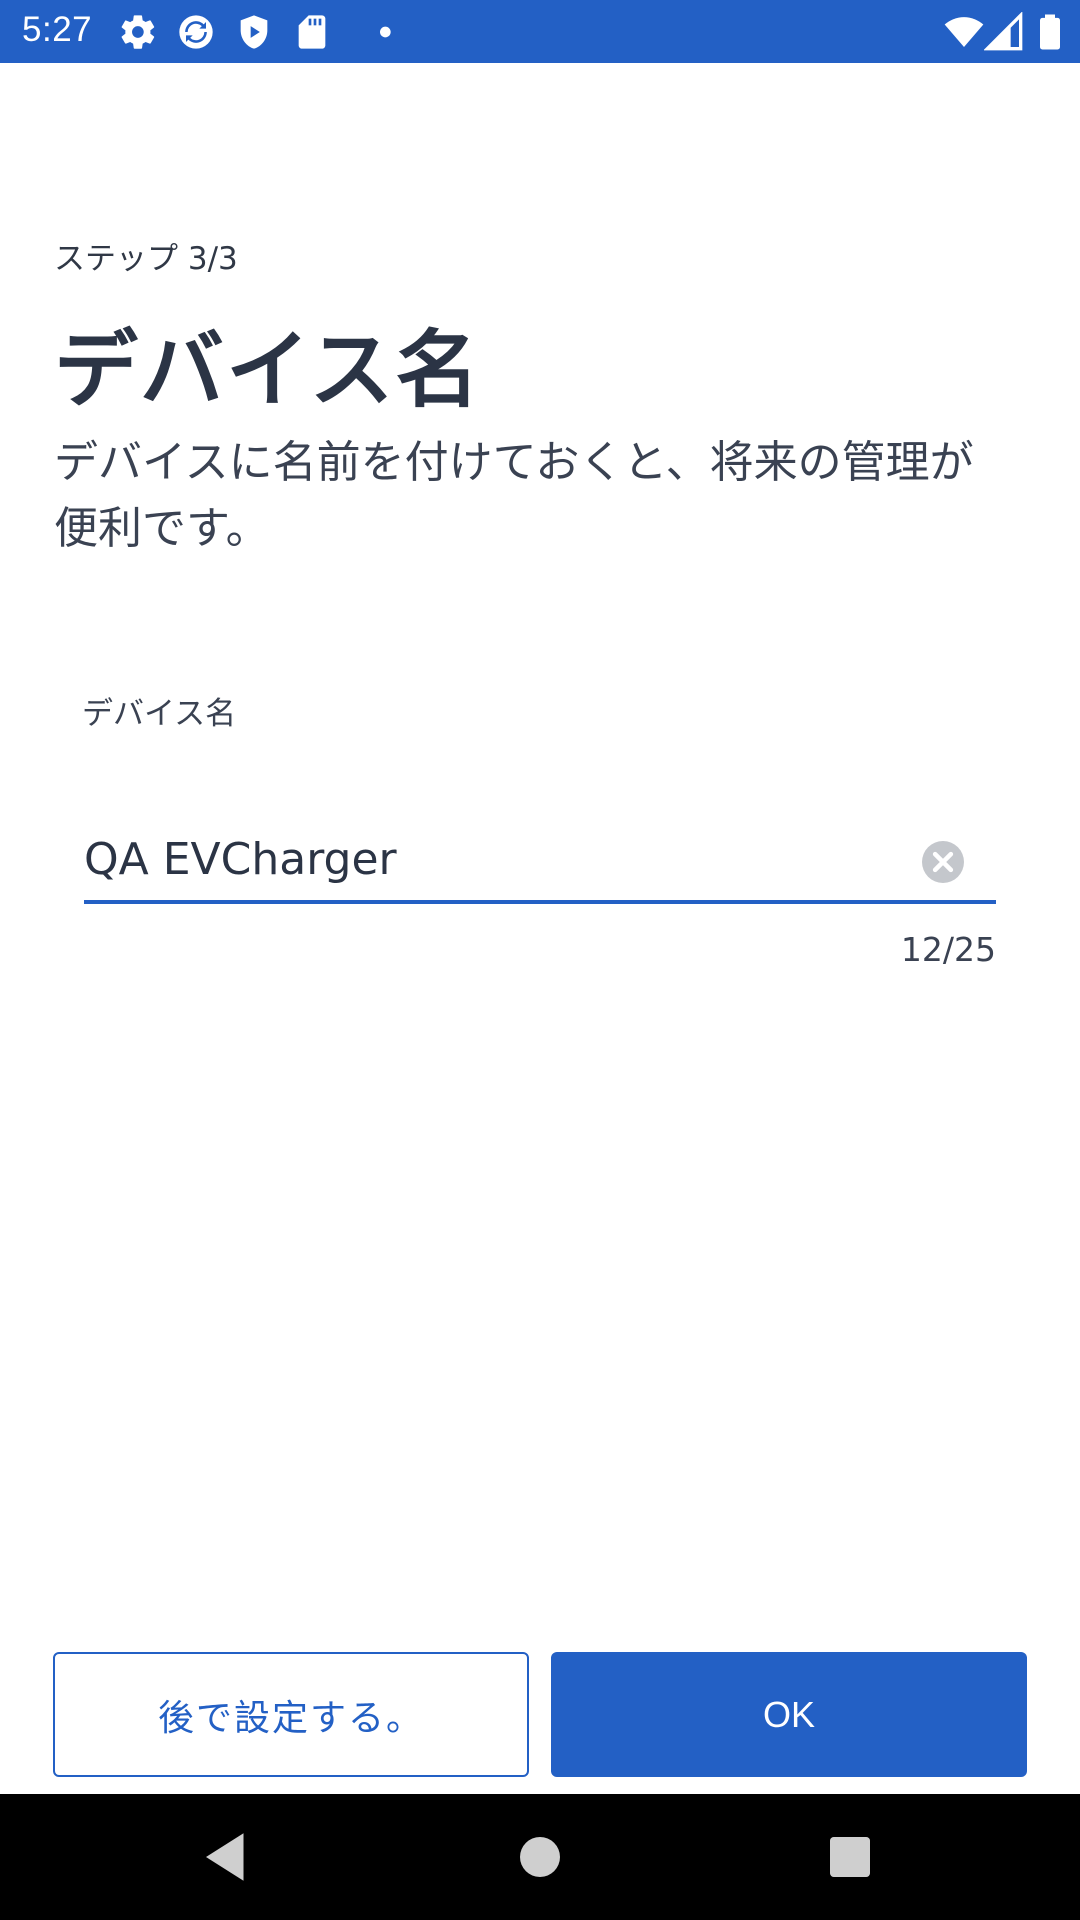  Describe the element at coordinates (540, 902) in the screenshot. I see `device-name-underline` at that location.